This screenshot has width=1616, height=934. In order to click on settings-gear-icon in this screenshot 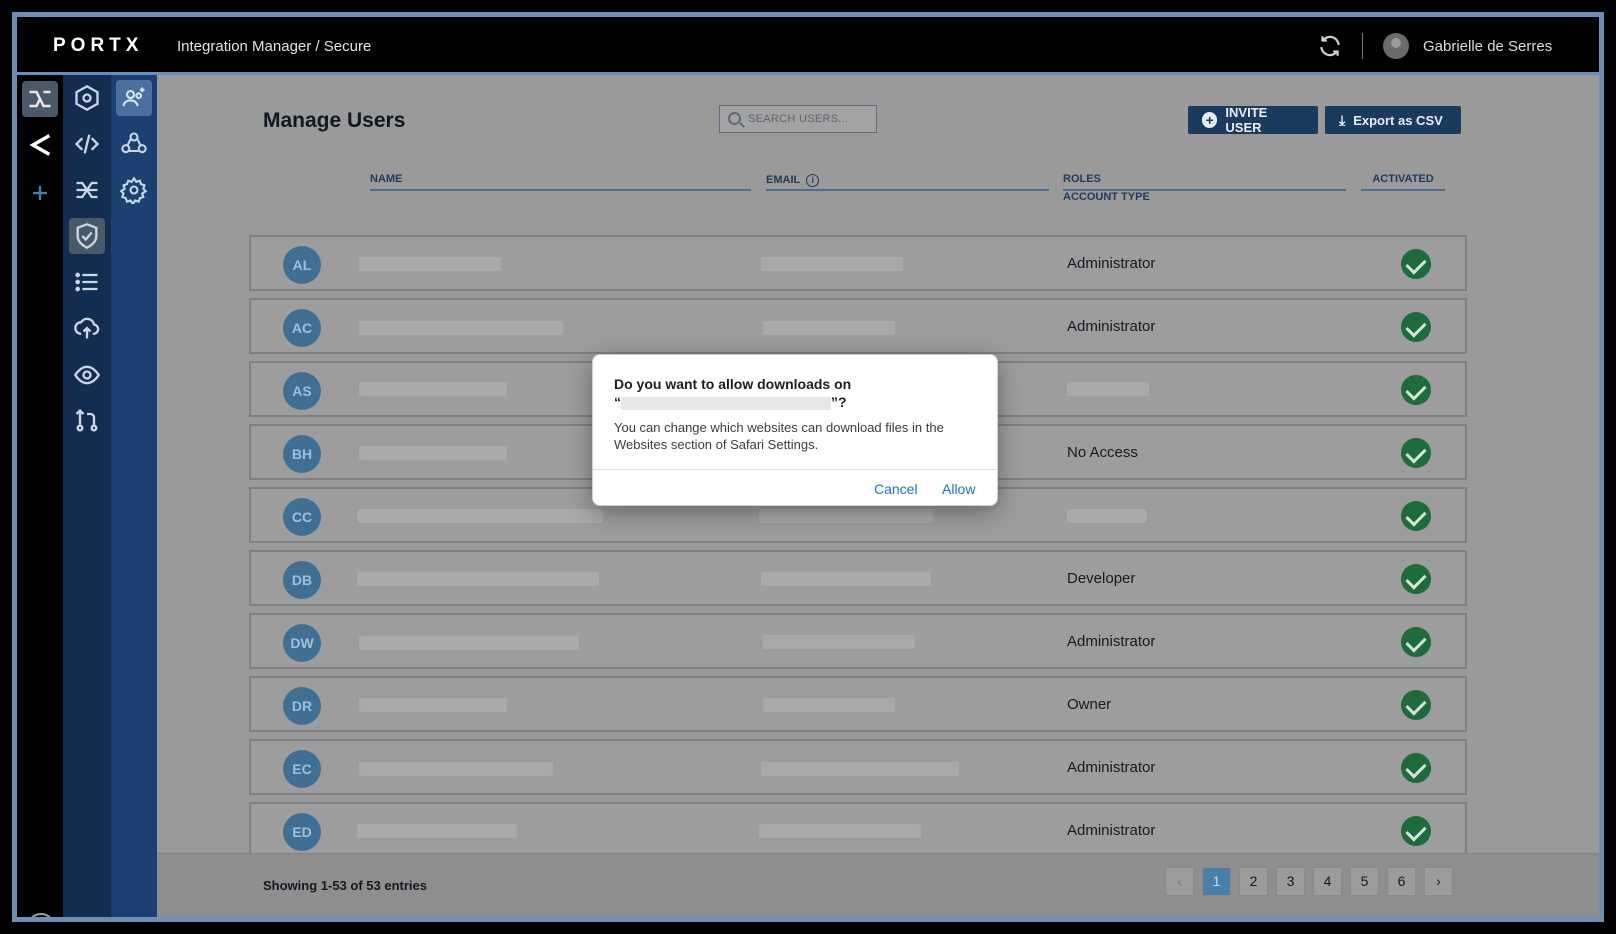, I will do `click(134, 190)`.